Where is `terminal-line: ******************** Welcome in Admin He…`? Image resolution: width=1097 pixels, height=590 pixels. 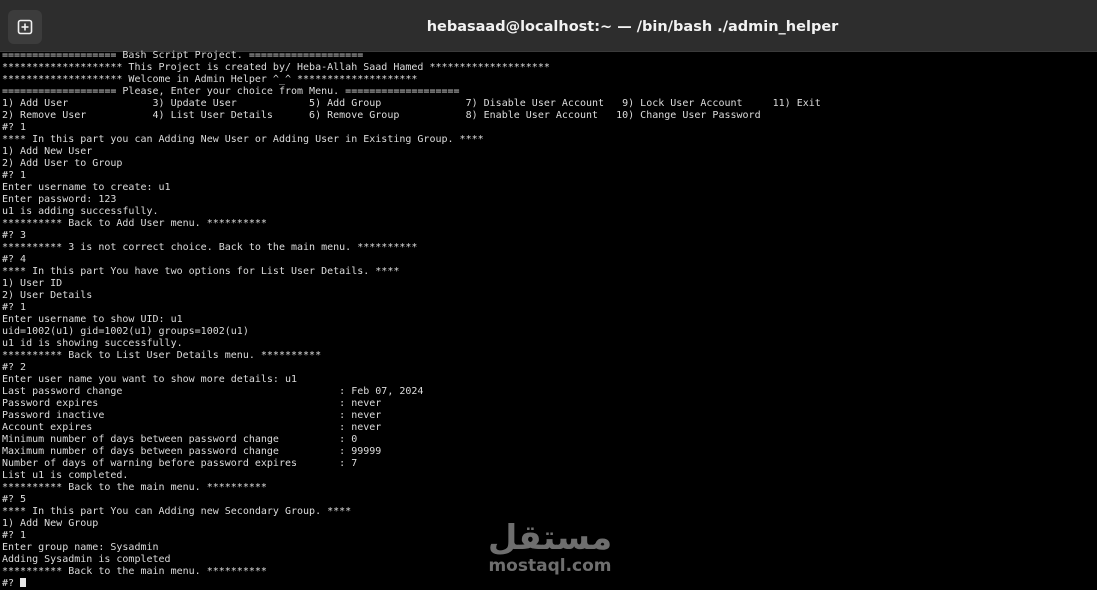
terminal-line: ******************** Welcome in Admin He… is located at coordinates (210, 79).